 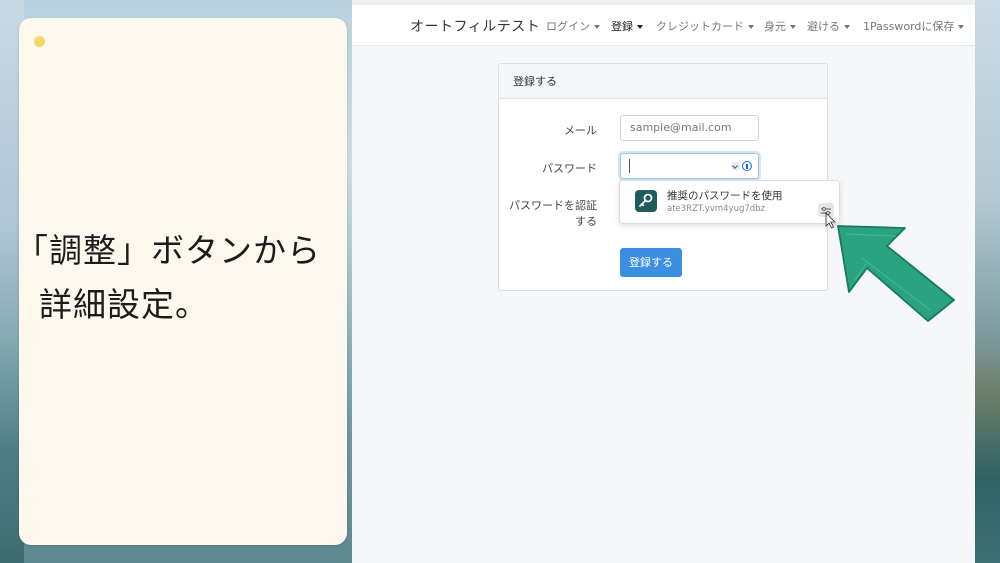 What do you see at coordinates (896, 273) in the screenshot?
I see `green-arrow-icon` at bounding box center [896, 273].